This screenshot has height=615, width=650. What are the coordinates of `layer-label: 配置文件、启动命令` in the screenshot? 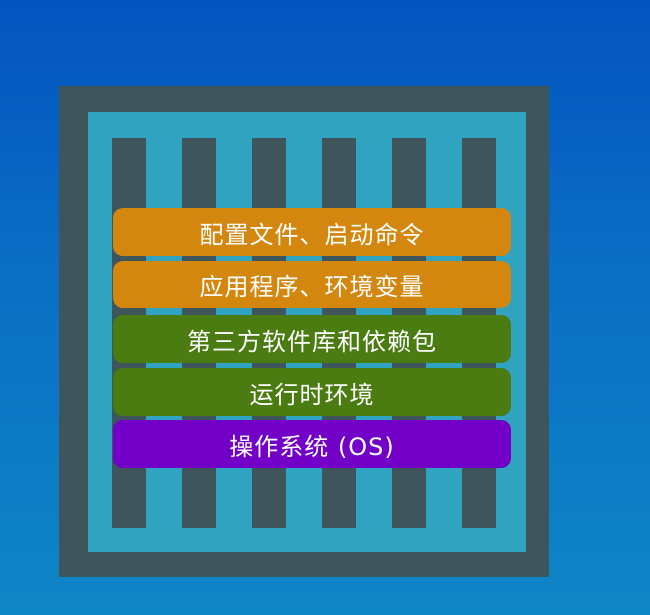 It's located at (312, 234).